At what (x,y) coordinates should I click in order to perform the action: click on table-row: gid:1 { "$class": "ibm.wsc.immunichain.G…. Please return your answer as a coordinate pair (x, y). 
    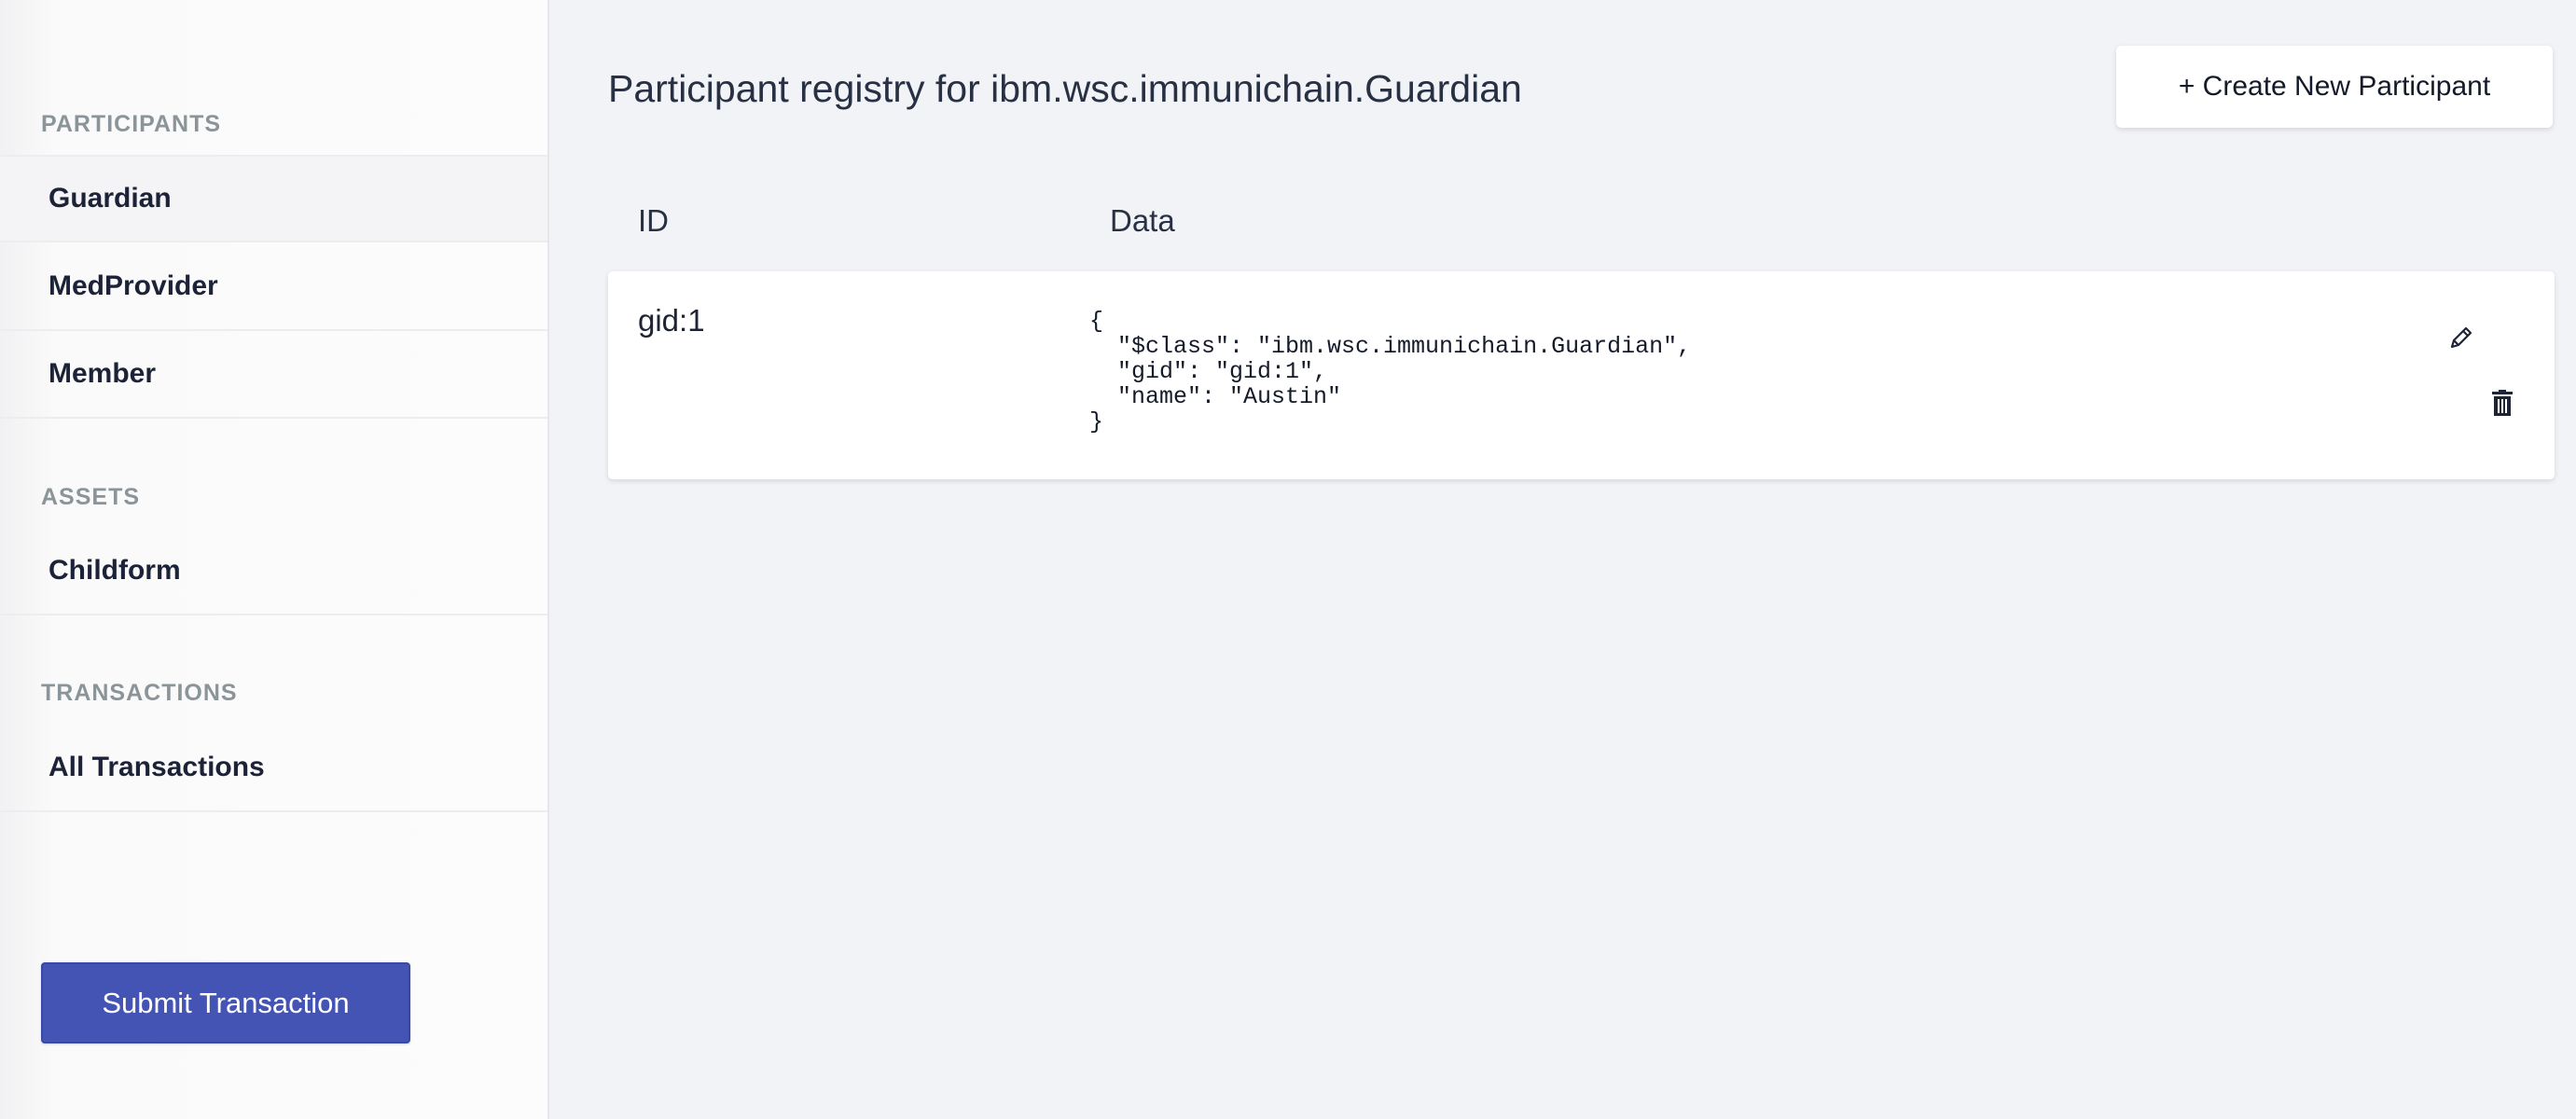
    Looking at the image, I should click on (1581, 375).